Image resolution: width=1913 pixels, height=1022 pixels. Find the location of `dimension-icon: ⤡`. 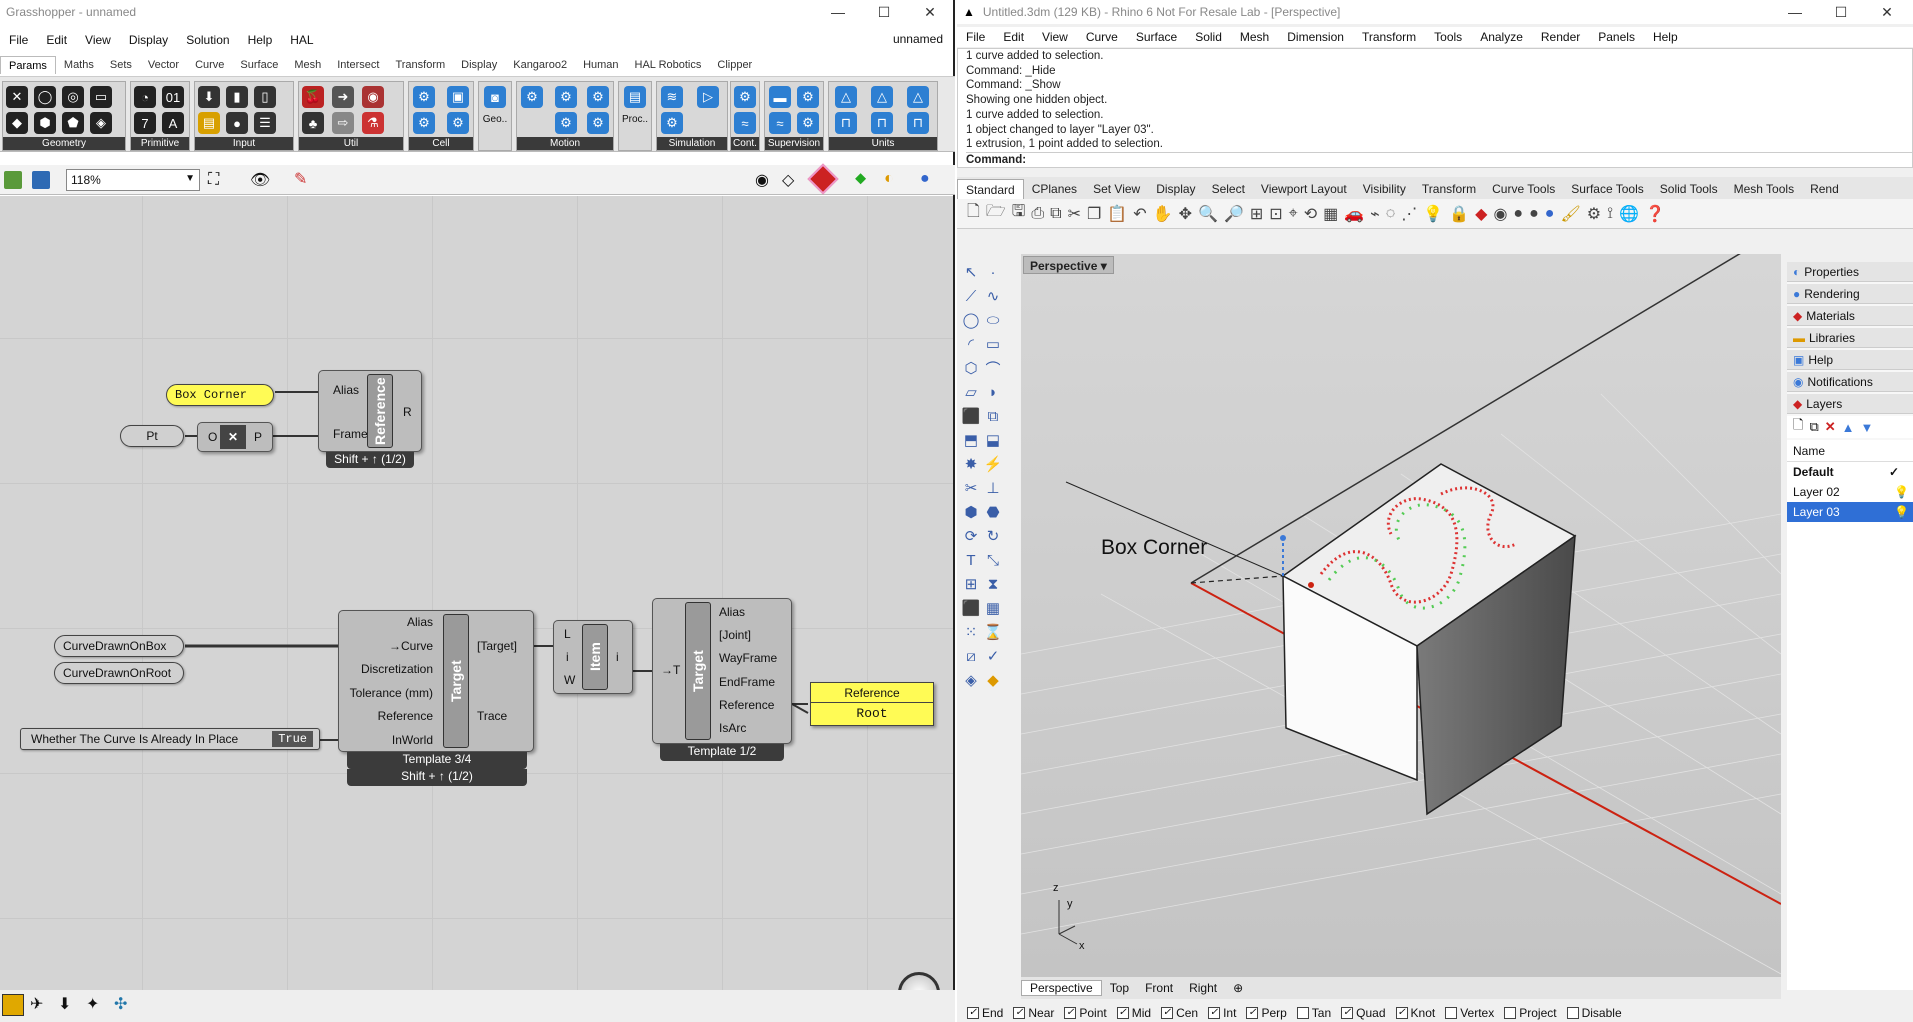

dimension-icon: ⤡ is located at coordinates (993, 560).